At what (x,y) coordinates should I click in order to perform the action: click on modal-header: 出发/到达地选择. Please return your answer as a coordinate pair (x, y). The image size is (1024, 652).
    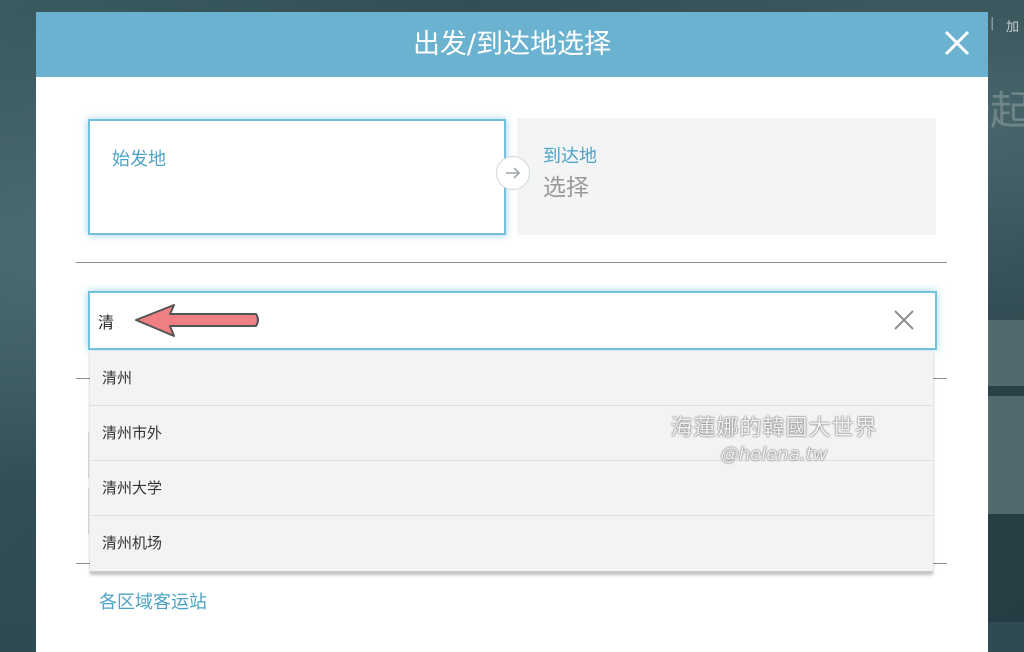
    Looking at the image, I should click on (512, 44).